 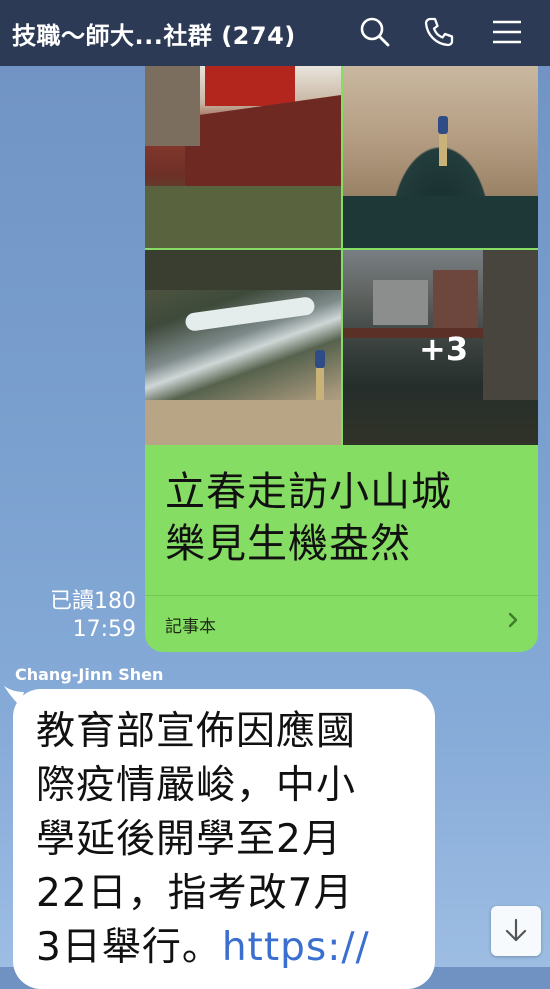 I want to click on scroll-to-bottom-button, so click(x=516, y=931).